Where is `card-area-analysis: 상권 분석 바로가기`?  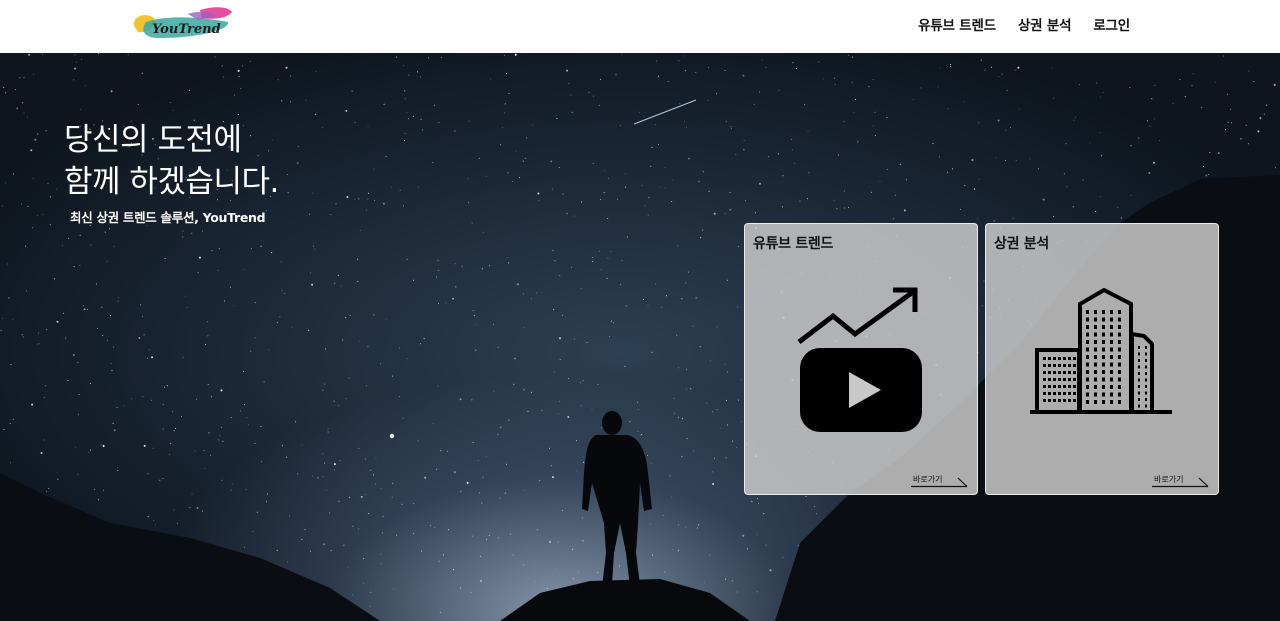
card-area-analysis: 상권 분석 바로가기 is located at coordinates (1102, 359).